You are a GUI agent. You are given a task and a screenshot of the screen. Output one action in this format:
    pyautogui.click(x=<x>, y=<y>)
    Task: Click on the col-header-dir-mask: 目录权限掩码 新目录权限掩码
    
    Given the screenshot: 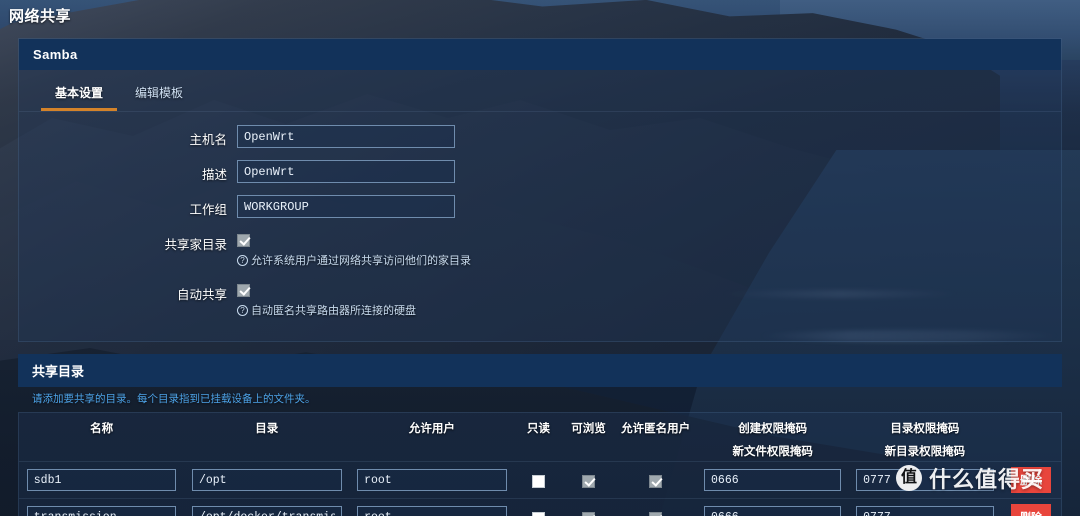 What is the action you would take?
    pyautogui.click(x=925, y=440)
    